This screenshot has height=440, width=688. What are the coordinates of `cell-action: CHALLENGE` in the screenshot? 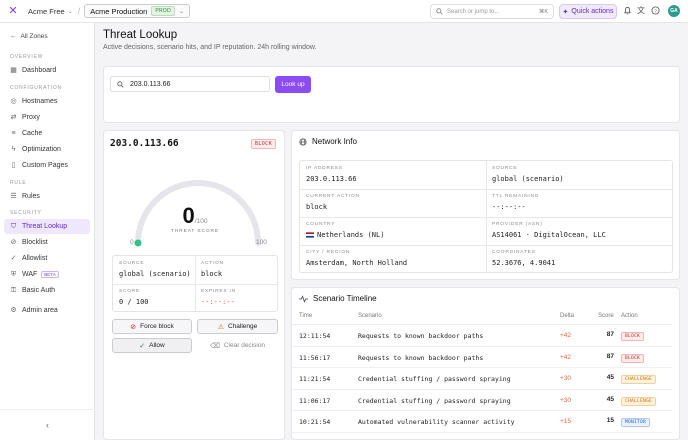 It's located at (639, 379).